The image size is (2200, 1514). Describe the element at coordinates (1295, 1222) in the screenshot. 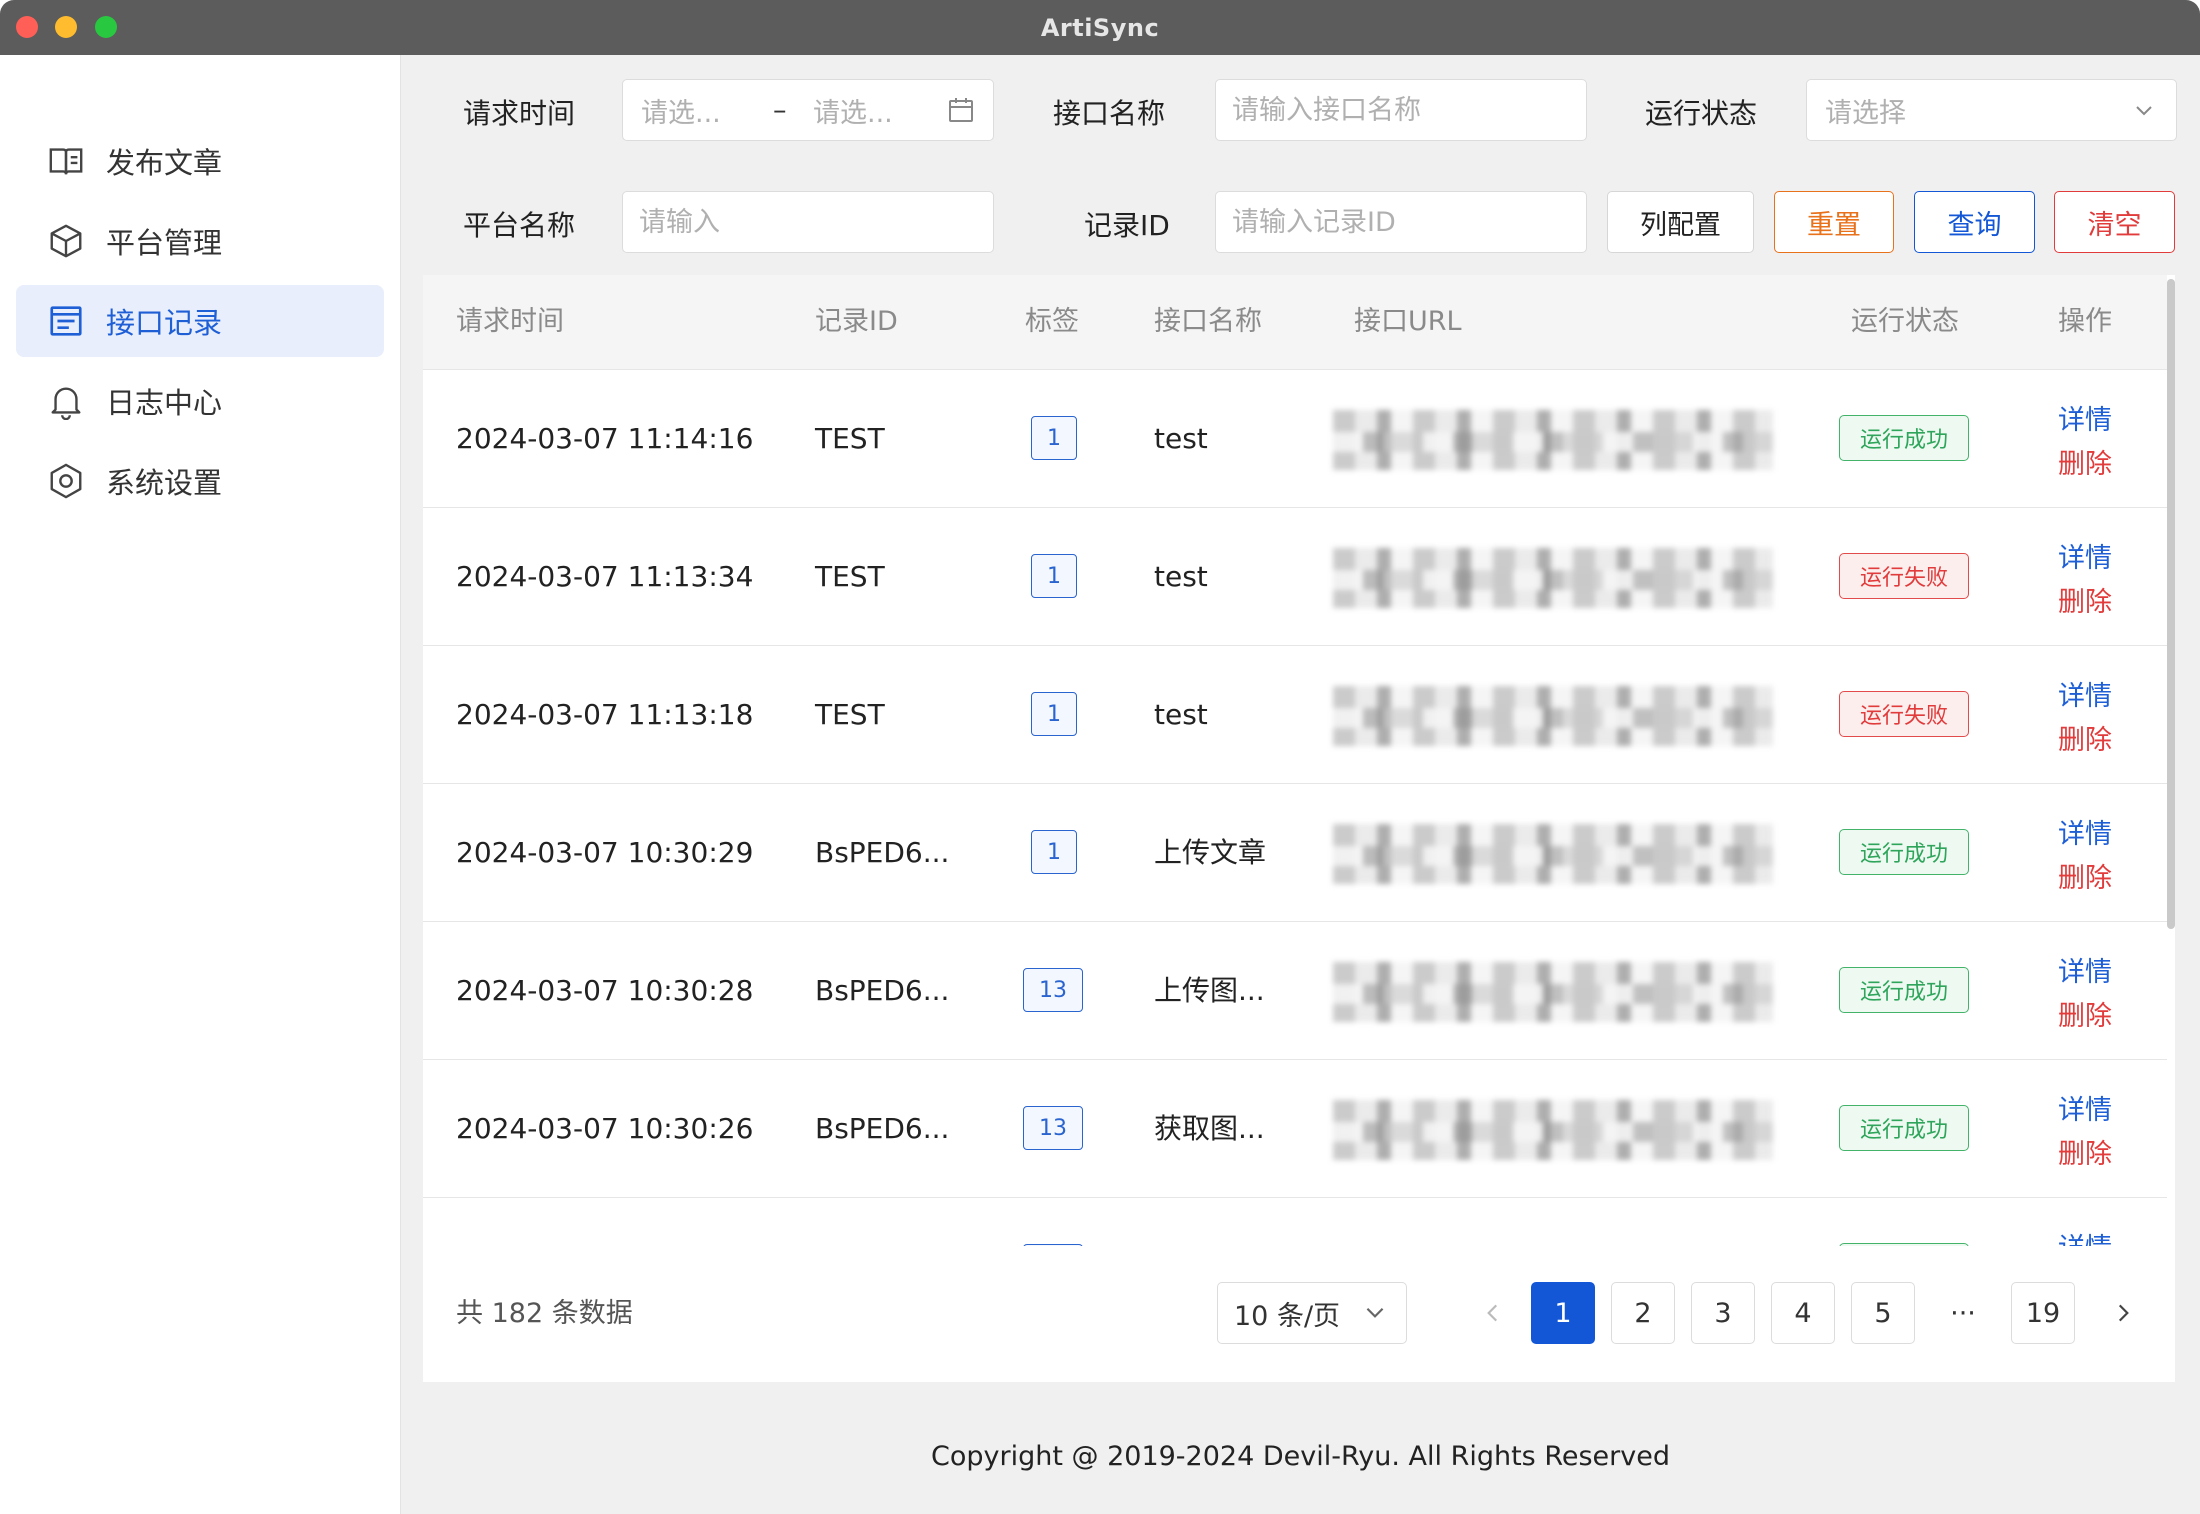

I see `table-row: 详情` at that location.